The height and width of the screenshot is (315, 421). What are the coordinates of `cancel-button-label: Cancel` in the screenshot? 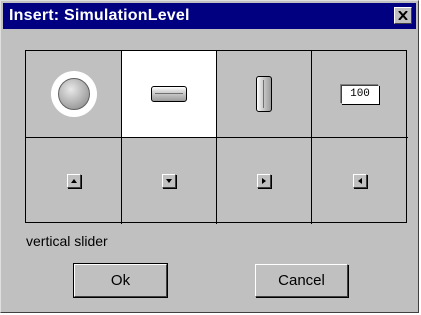 It's located at (301, 280).